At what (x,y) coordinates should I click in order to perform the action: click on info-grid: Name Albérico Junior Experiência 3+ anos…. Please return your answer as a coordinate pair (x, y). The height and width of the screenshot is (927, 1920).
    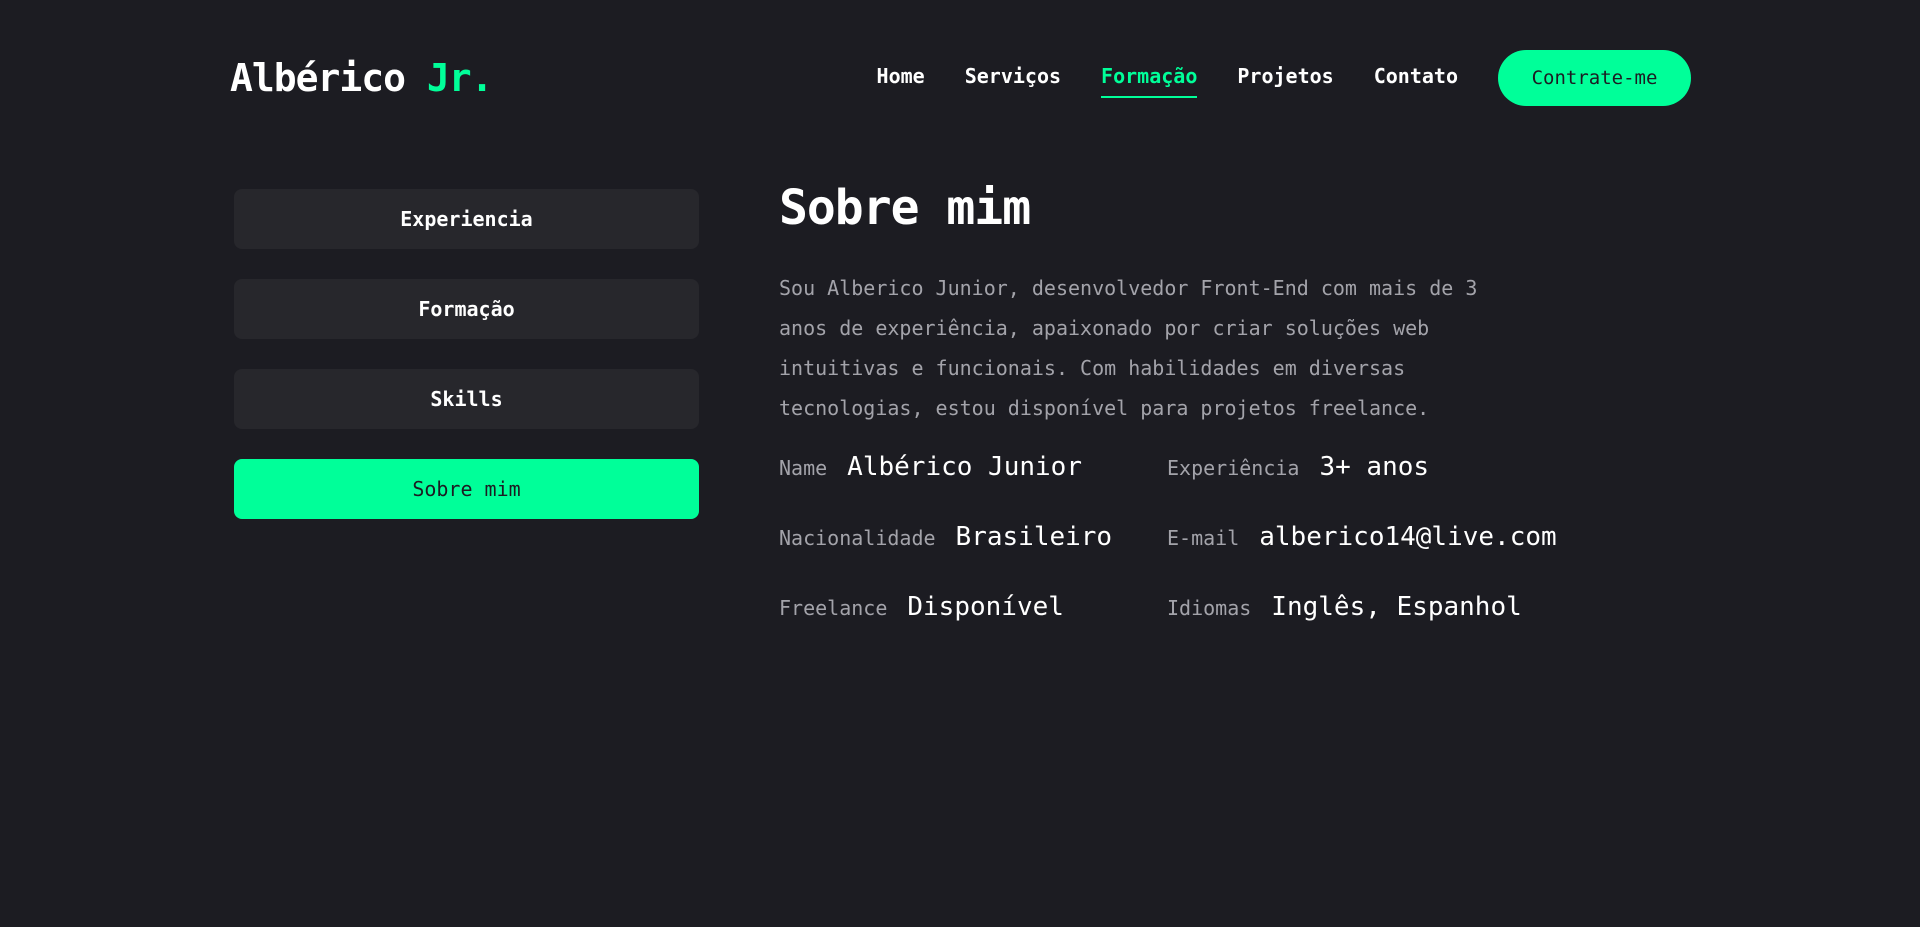
    Looking at the image, I should click on (1179, 538).